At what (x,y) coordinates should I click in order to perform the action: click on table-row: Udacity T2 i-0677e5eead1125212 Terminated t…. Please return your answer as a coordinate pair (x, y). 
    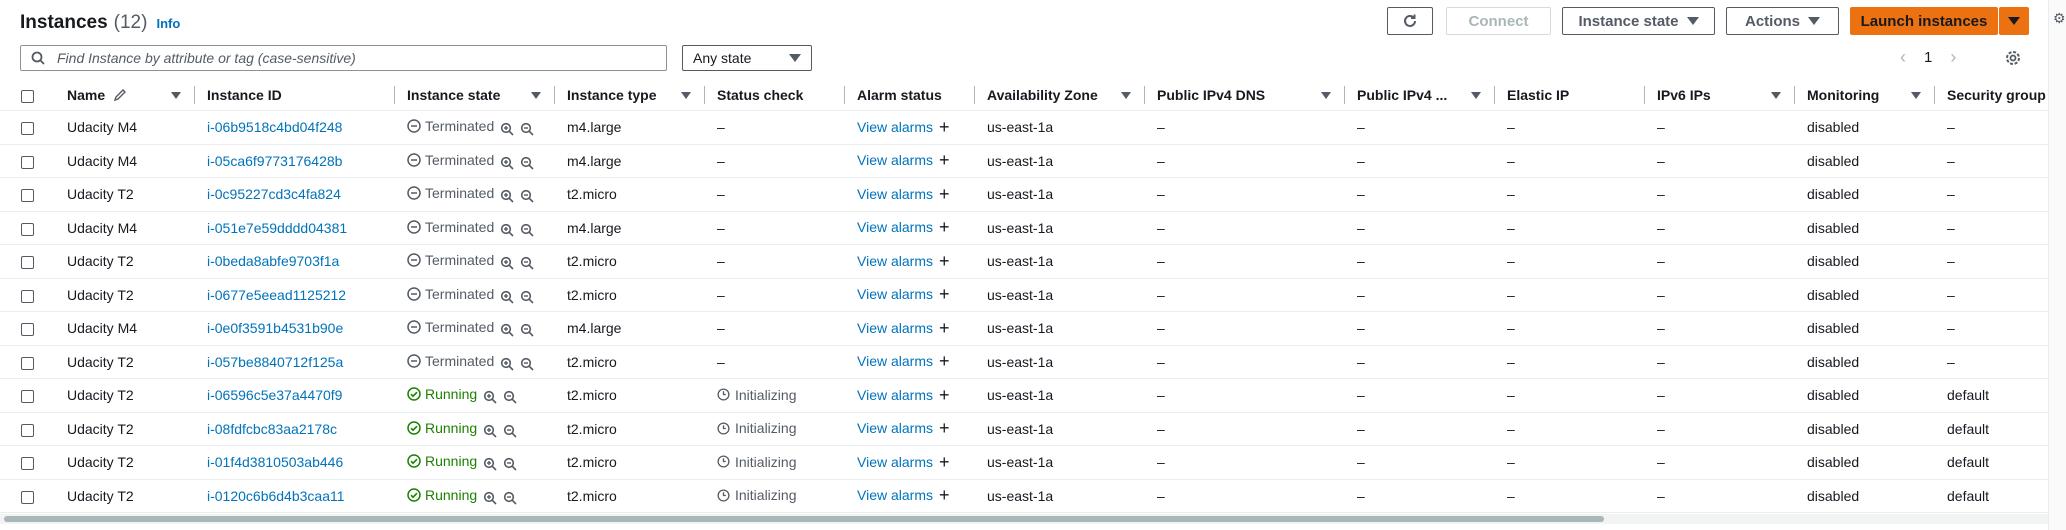
    Looking at the image, I should click on (1024, 295).